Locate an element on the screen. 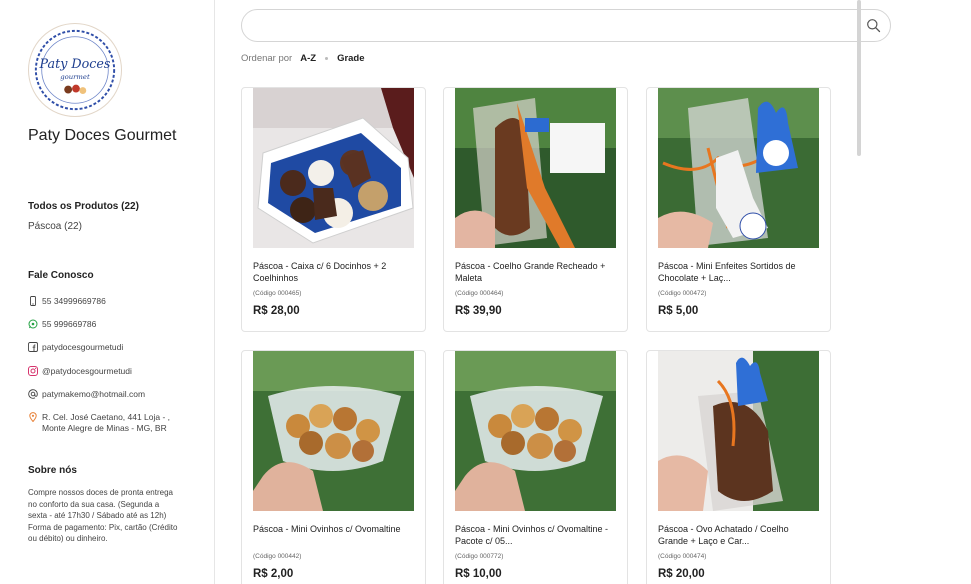  contact-instagram: @patydocesgourmetudi is located at coordinates (80, 371).